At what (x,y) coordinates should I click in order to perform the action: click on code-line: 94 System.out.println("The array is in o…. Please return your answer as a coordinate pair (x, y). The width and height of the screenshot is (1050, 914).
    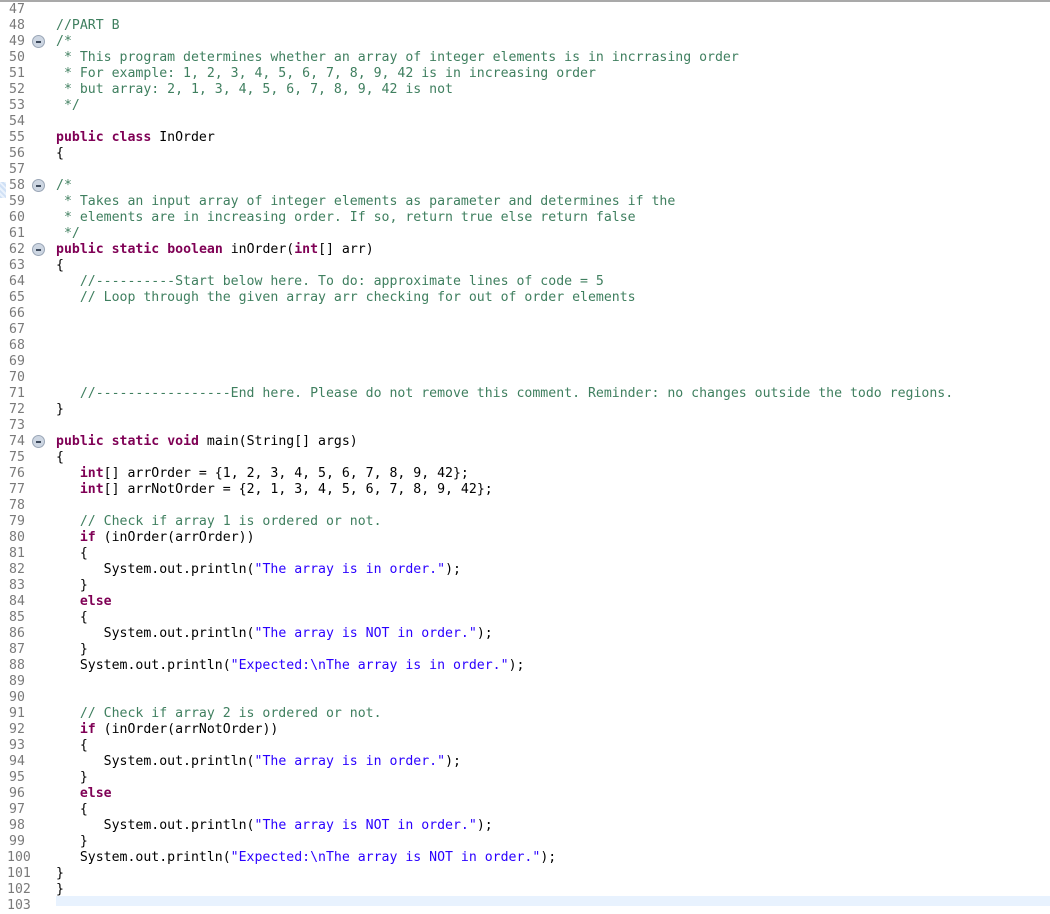
    Looking at the image, I should click on (525, 762).